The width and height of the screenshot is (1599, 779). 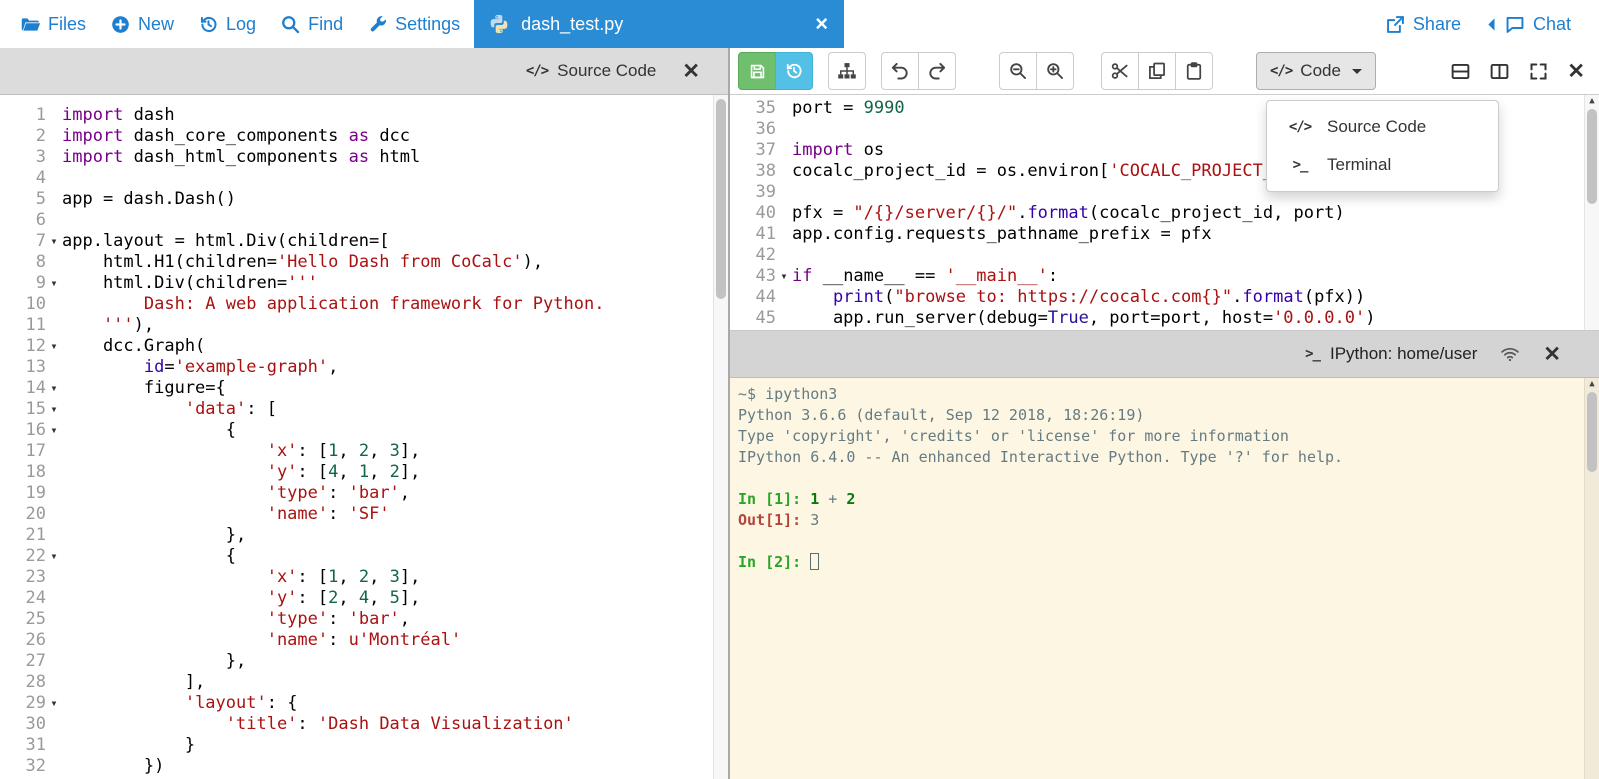 I want to click on caret-left-icon, so click(x=1491, y=24).